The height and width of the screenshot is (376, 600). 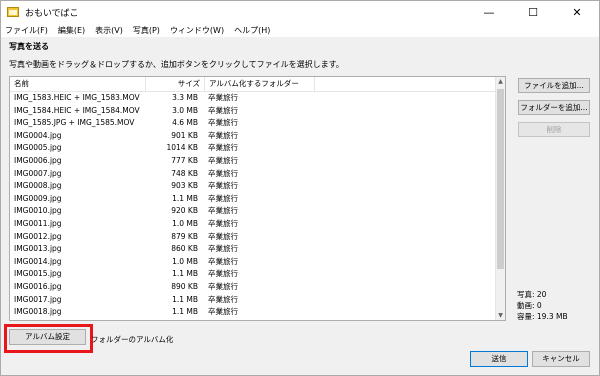 I want to click on list-item: IMG0014.jpg 1.0 MB 卒業旅行, so click(x=253, y=262).